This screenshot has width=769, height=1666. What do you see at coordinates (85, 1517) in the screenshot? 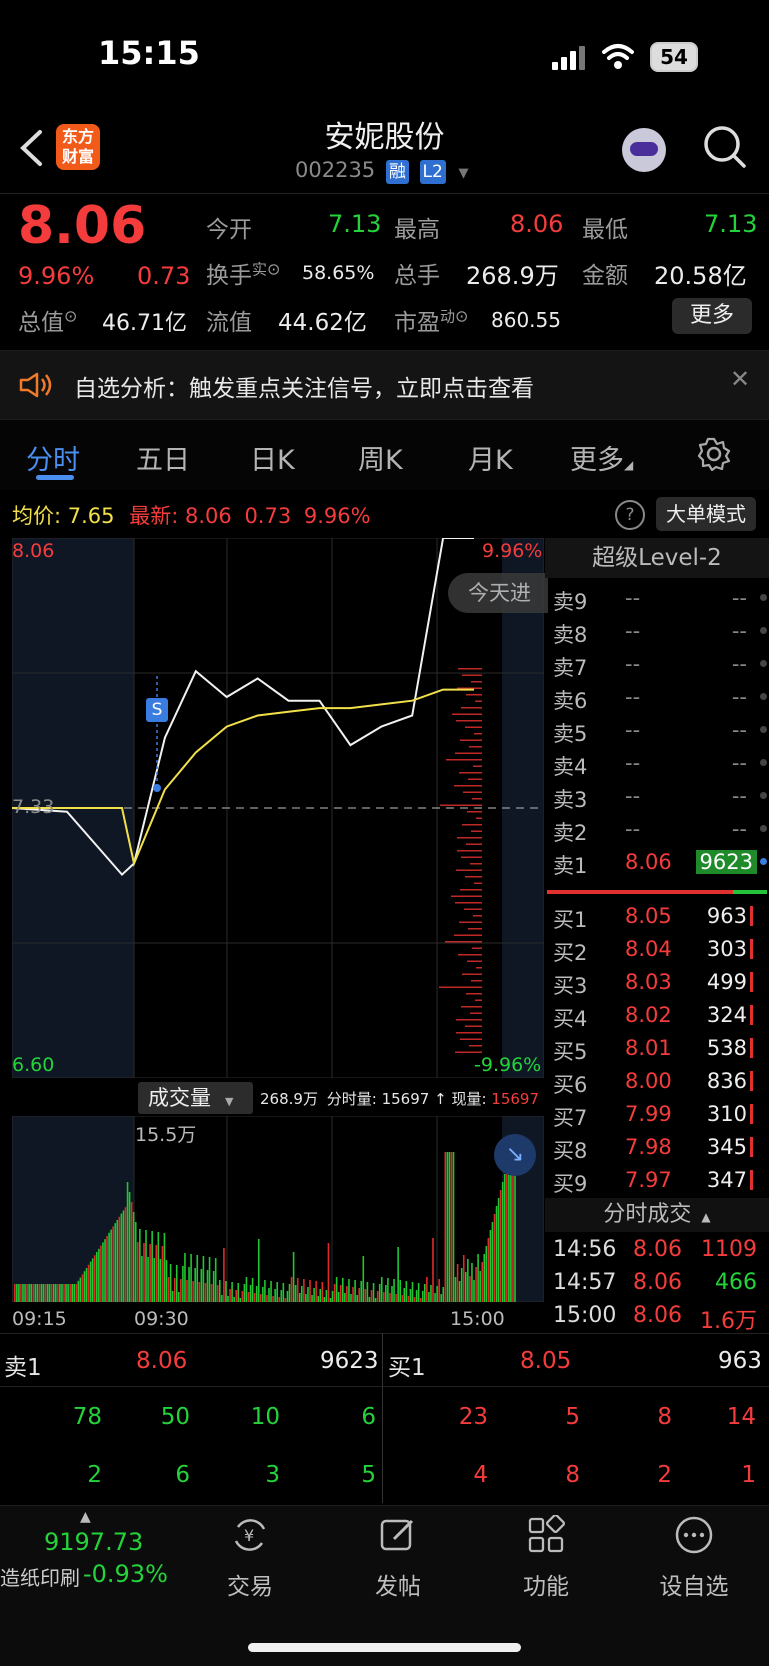
I see `chevron-up-icon: ▲` at bounding box center [85, 1517].